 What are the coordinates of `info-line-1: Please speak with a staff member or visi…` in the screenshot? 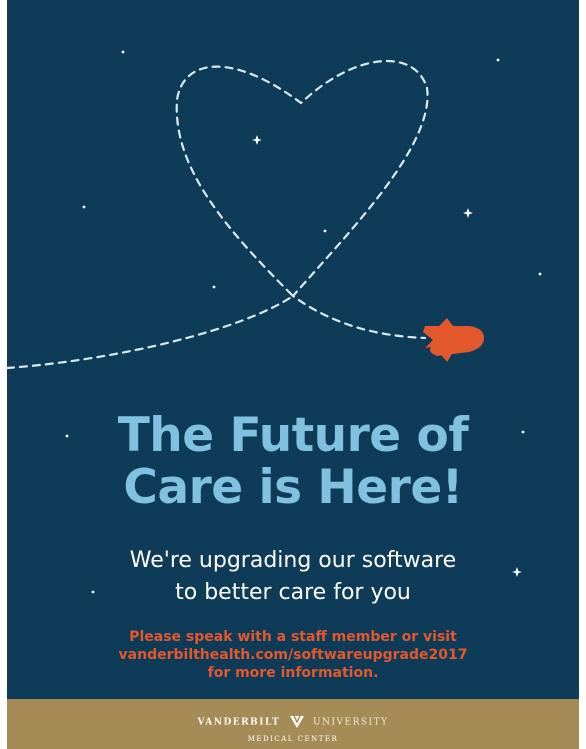 It's located at (293, 637).